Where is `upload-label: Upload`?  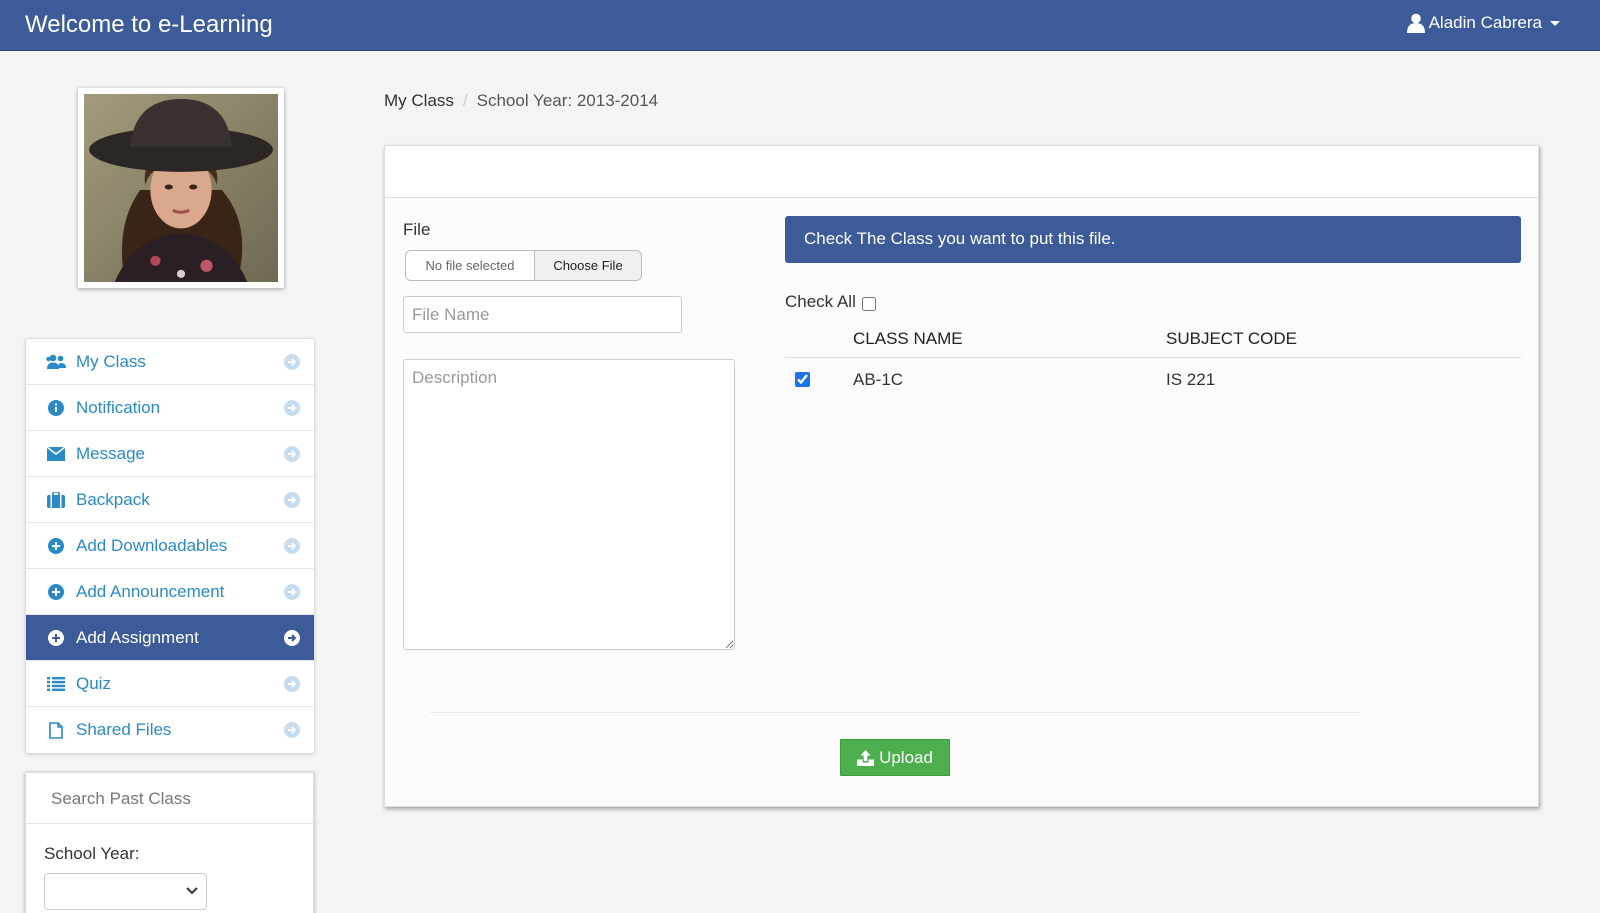
upload-label: Upload is located at coordinates (906, 757).